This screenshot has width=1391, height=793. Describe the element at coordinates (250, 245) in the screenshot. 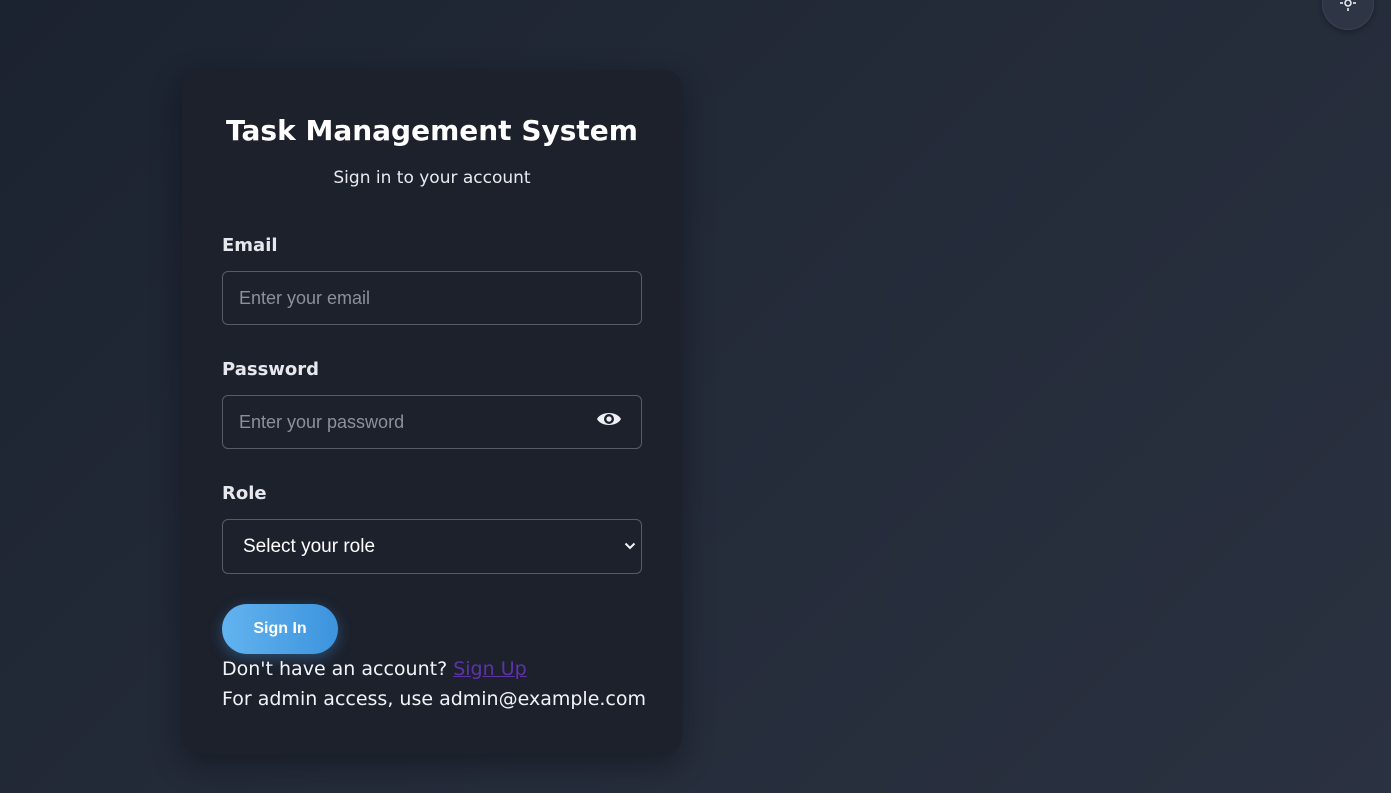

I see `email-label: Email` at that location.